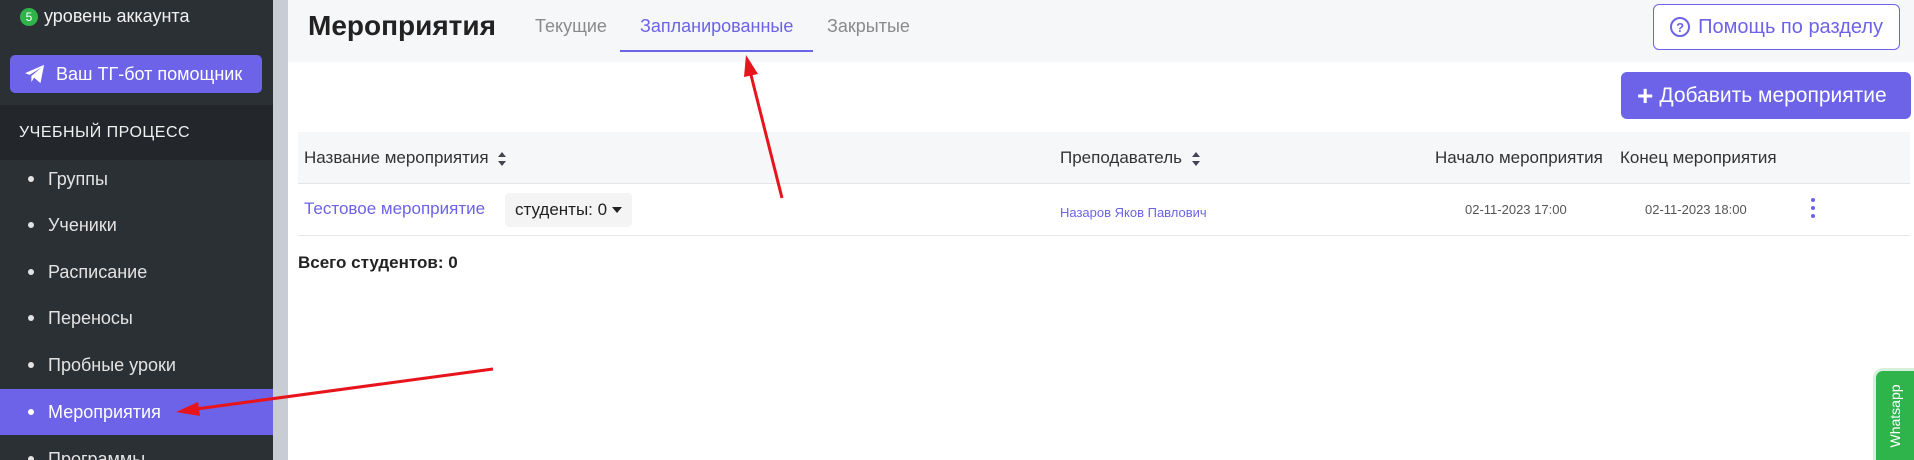 The image size is (1914, 460). I want to click on column-header-name: Название мероприятия, so click(405, 158).